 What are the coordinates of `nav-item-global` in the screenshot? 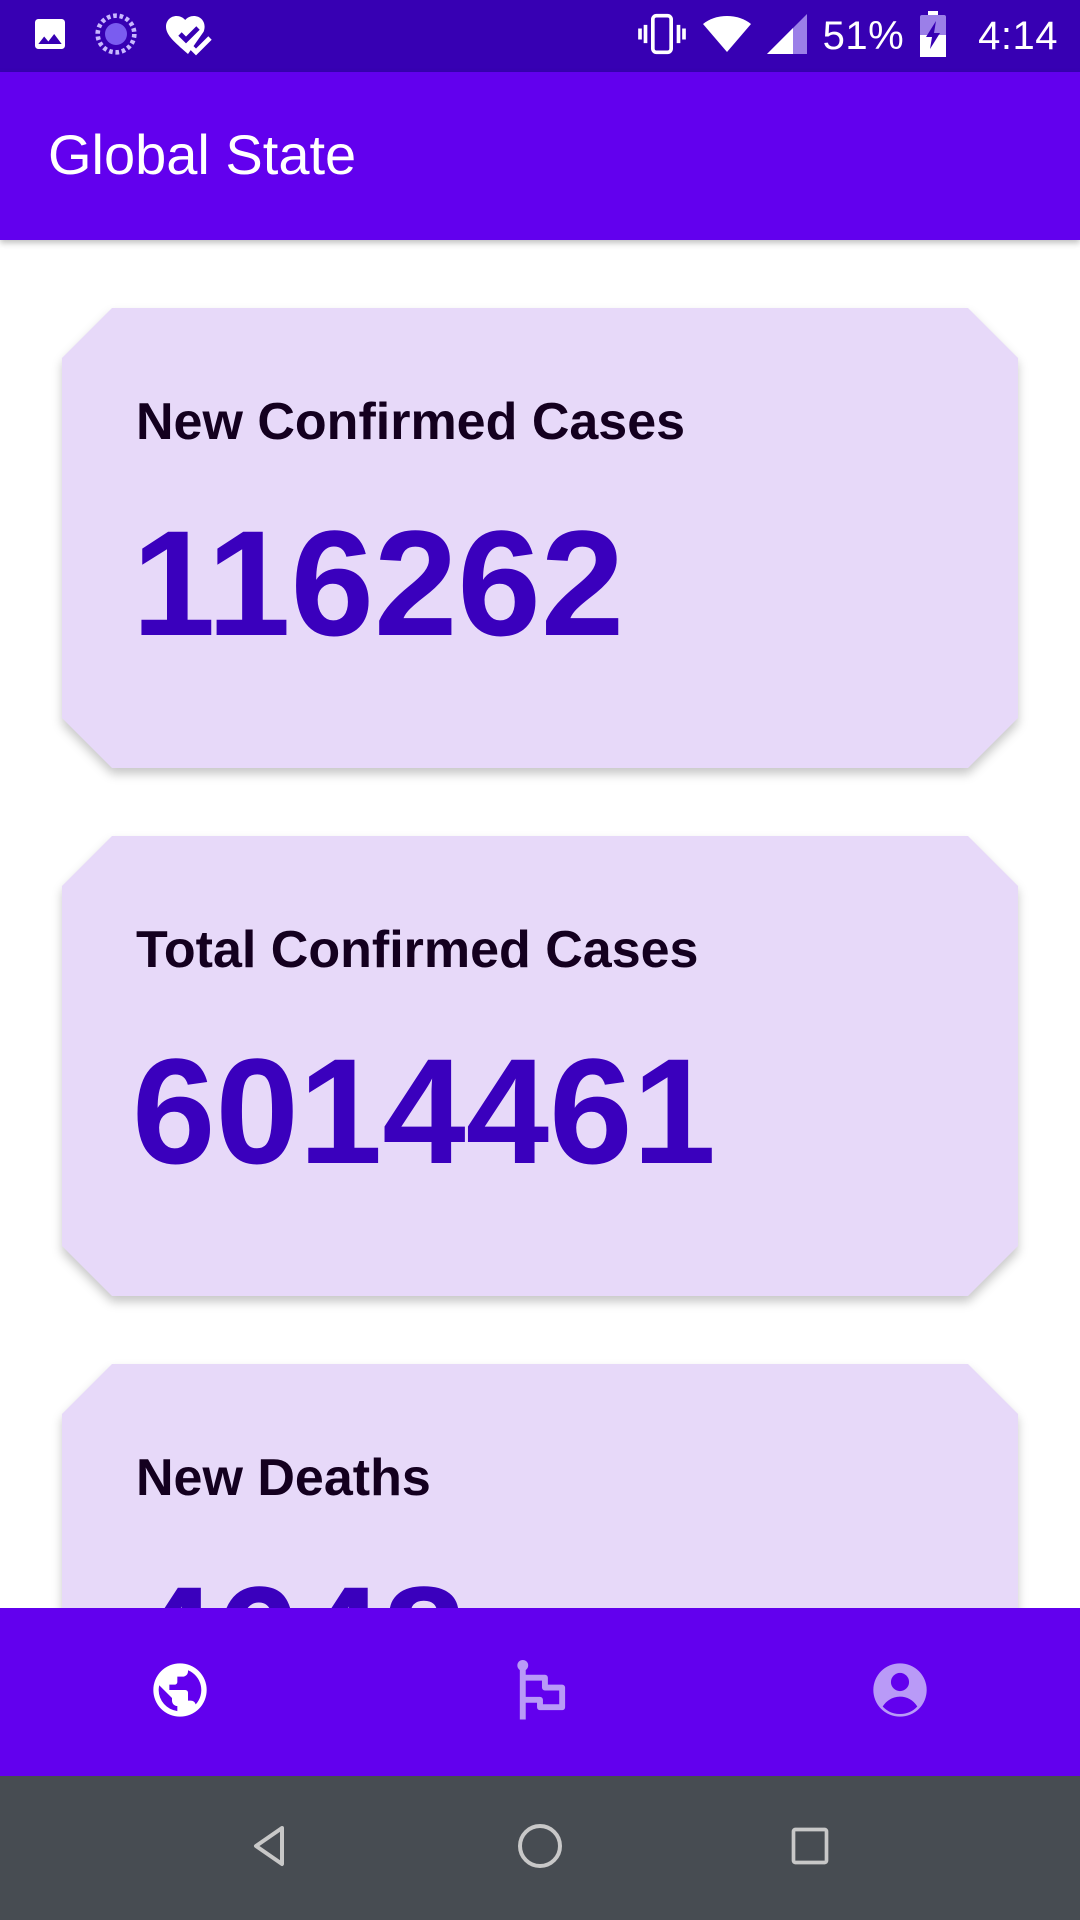 It's located at (180, 1692).